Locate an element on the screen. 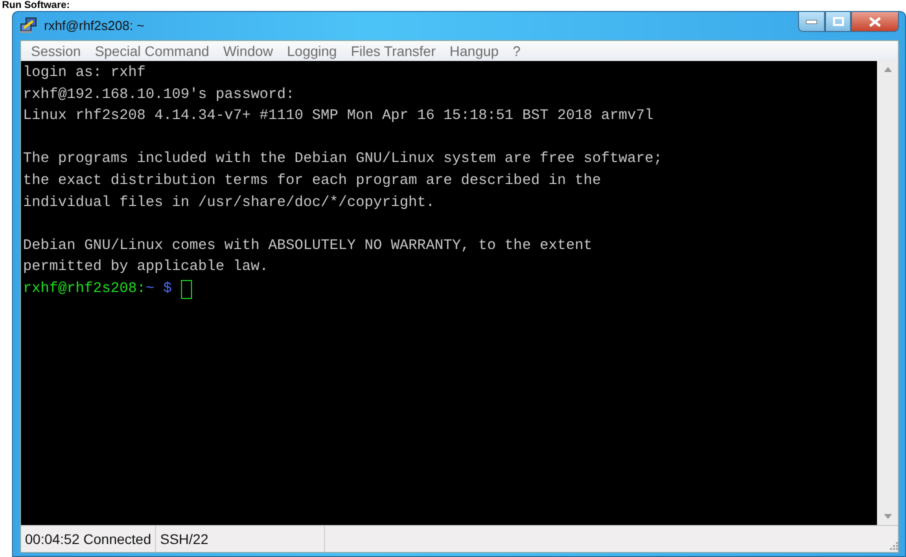 The height and width of the screenshot is (557, 906). status-text: SSH/22 is located at coordinates (241, 539).